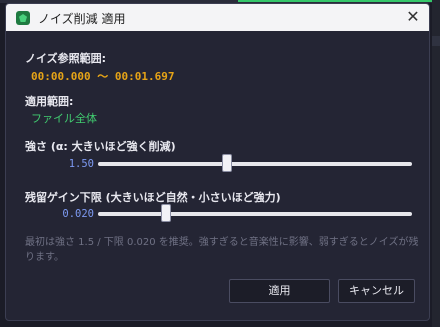 This screenshot has height=327, width=440. I want to click on background-scroll-strip, so click(436, 163).